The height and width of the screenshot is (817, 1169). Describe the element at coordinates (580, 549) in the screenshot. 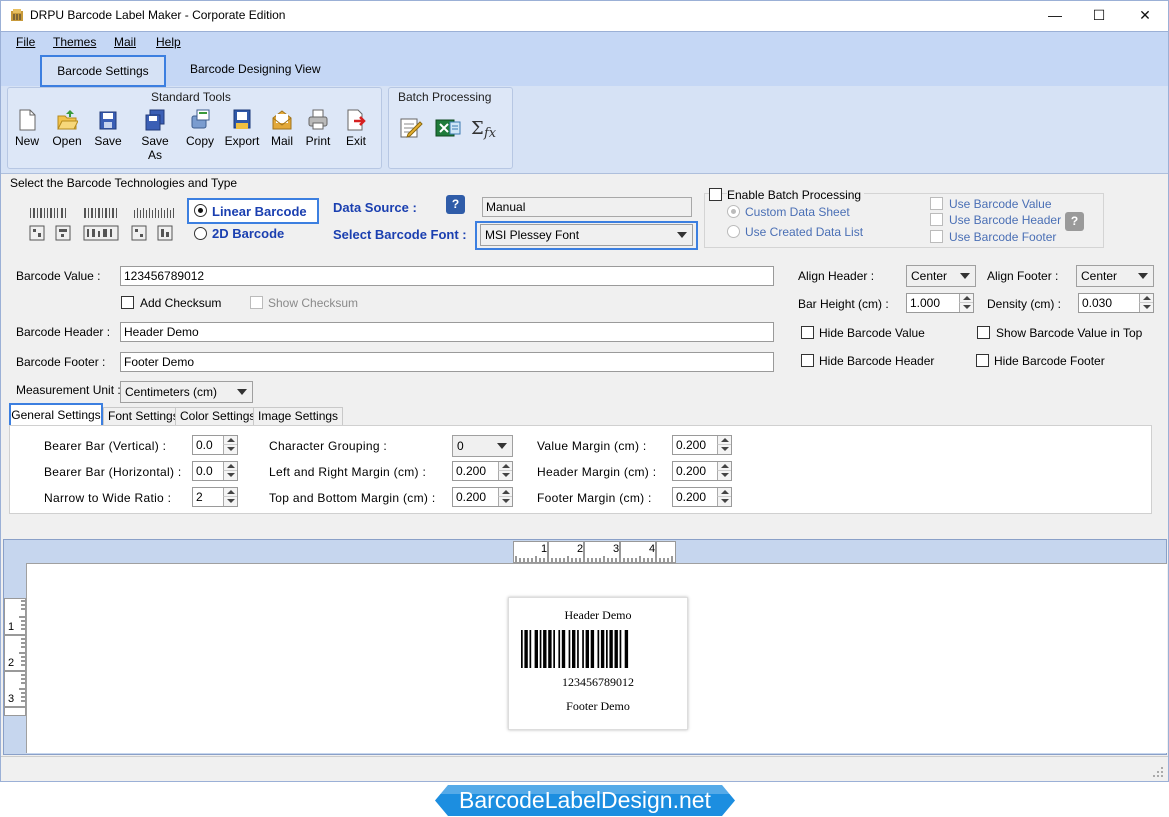

I see `h-ruler-label: 2` at that location.